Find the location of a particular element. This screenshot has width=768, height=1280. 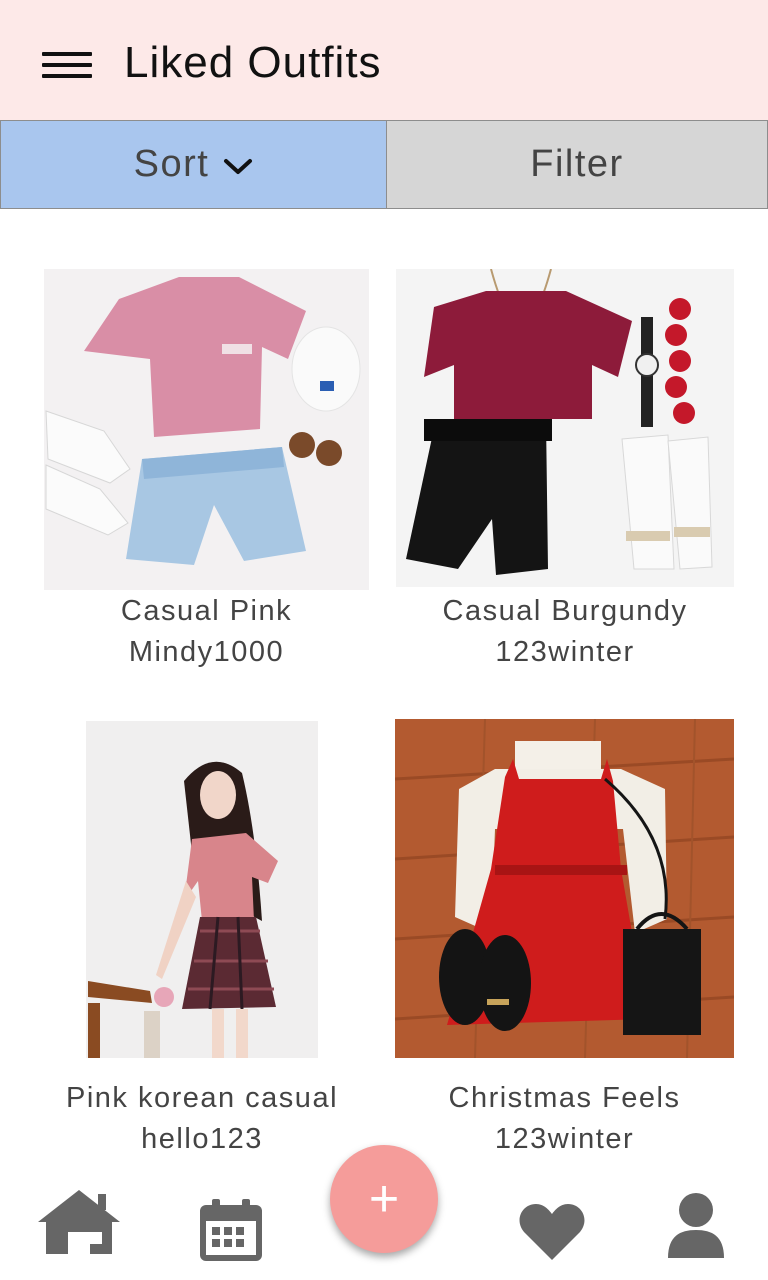

filter-label: Filter is located at coordinates (577, 164).